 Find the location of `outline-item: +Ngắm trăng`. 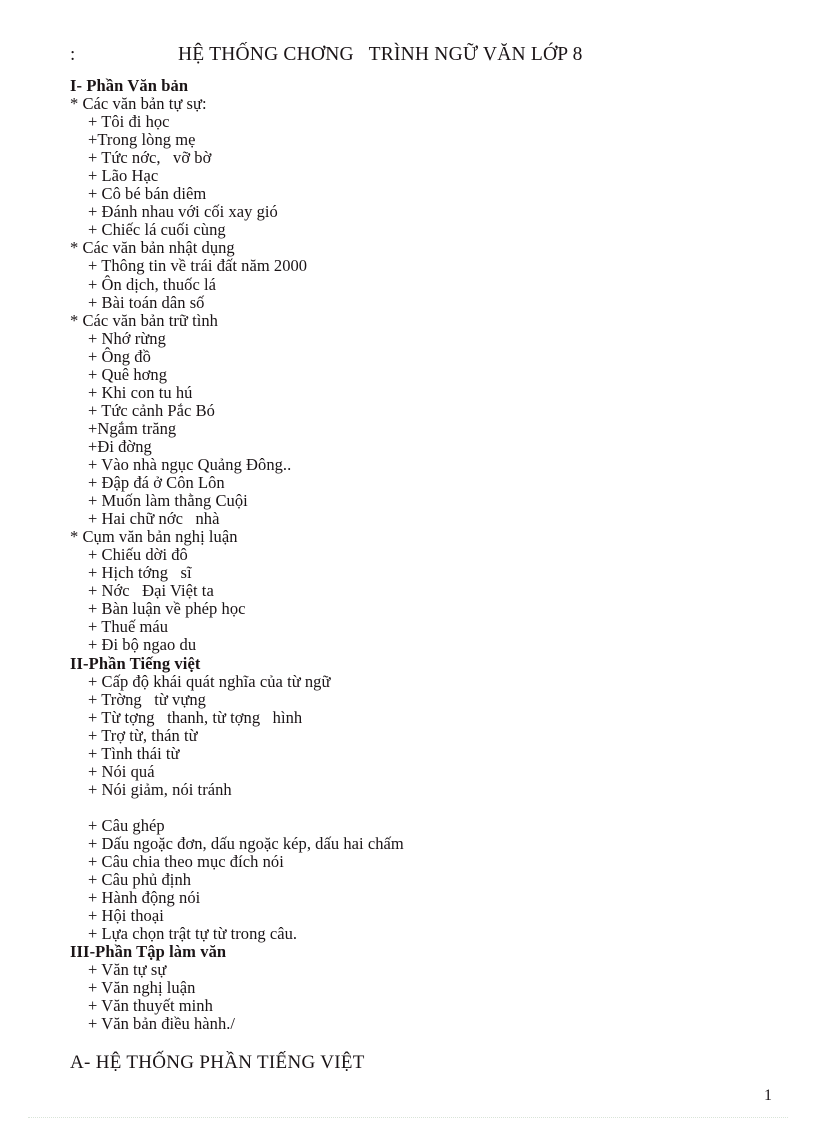

outline-item: +Ngắm trăng is located at coordinates (132, 428).